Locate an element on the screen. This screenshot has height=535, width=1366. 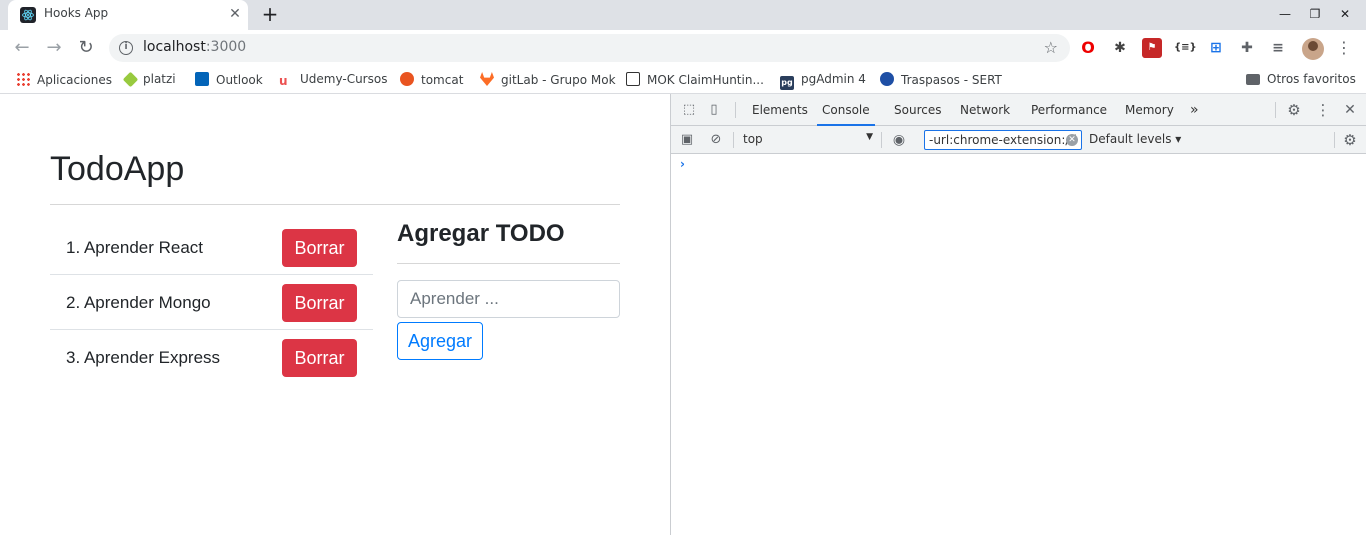
todo-text: 2. Aprender Mongo is located at coordinates (138, 303).